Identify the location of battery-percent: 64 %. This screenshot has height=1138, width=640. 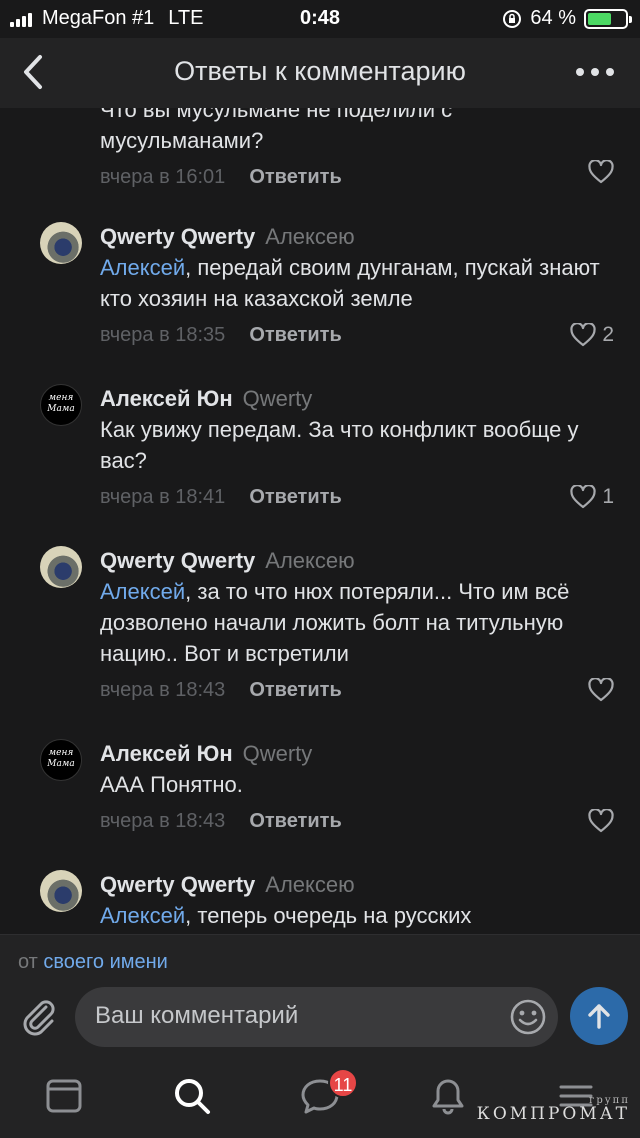
(553, 18).